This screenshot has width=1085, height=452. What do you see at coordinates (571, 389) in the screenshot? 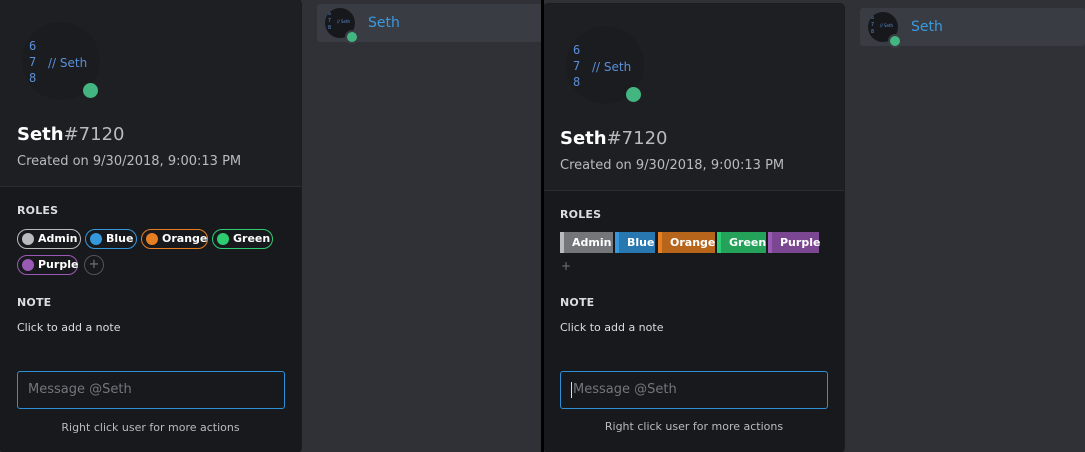
I see `text-caret` at bounding box center [571, 389].